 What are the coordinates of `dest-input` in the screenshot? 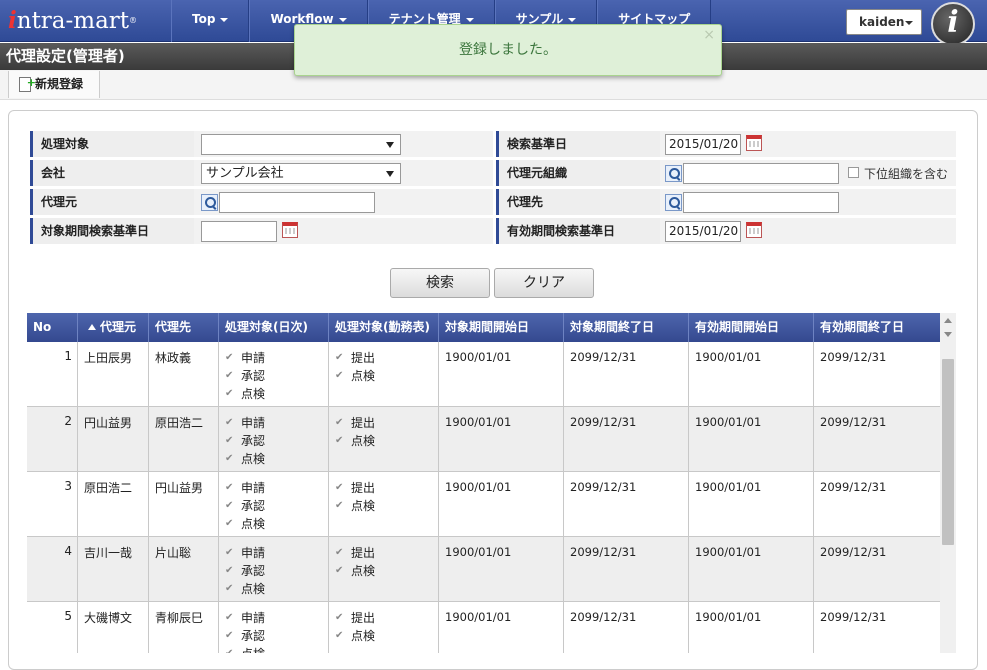 It's located at (761, 202).